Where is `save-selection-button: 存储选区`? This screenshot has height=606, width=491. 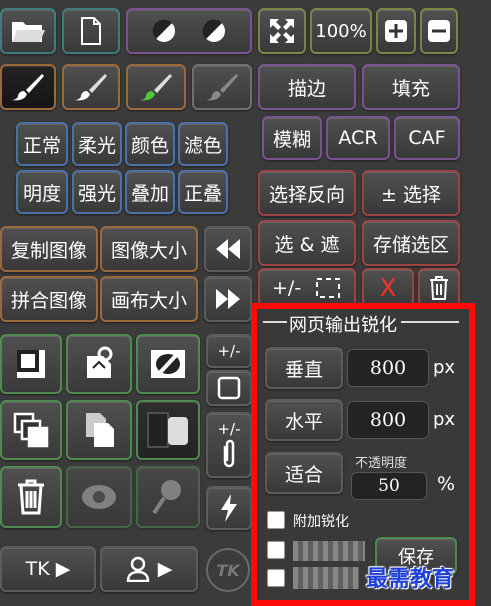 save-selection-button: 存储选区 is located at coordinates (411, 243).